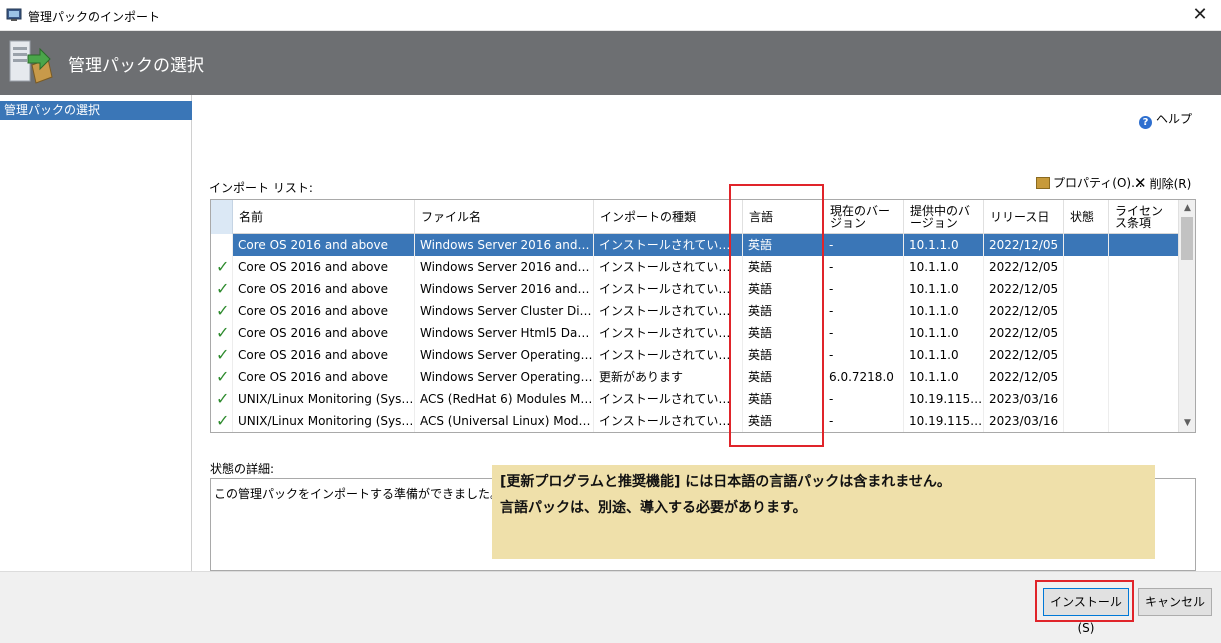  Describe the element at coordinates (1084, 601) in the screenshot. I see `install-button-highlight` at that location.